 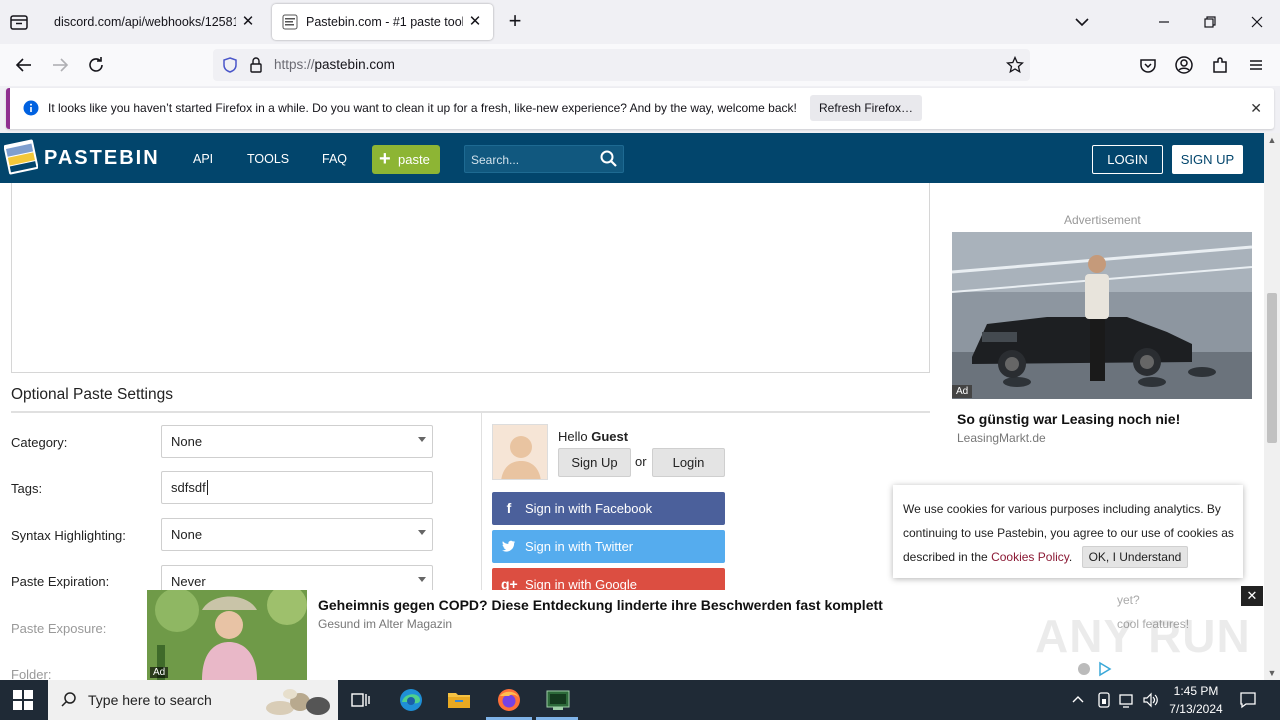 I want to click on facebook-signin-button: f Sign in with Facebook, so click(x=608, y=508).